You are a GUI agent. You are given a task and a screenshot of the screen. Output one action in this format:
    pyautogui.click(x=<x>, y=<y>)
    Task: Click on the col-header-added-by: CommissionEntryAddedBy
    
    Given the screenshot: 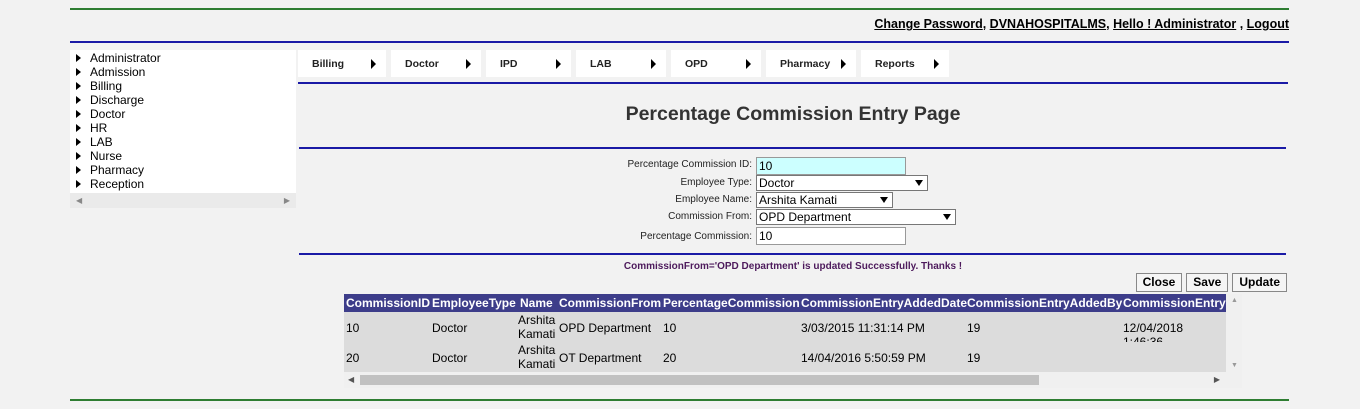 What is the action you would take?
    pyautogui.click(x=1044, y=303)
    